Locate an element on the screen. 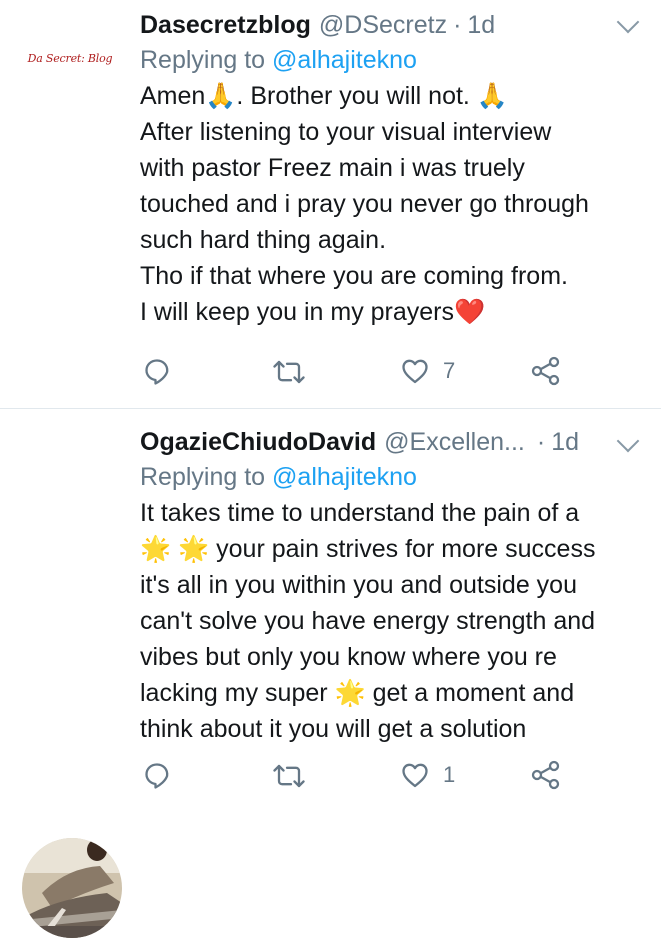 Image resolution: width=661 pixels, height=938 pixels. tweet-line: such hard thing again. is located at coordinates (263, 240).